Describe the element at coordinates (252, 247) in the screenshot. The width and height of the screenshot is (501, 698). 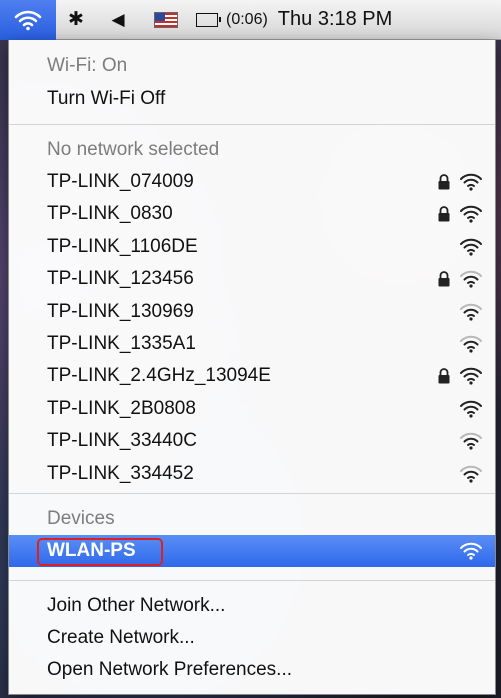
I see `network-item: TP-LINK_1106DE` at that location.